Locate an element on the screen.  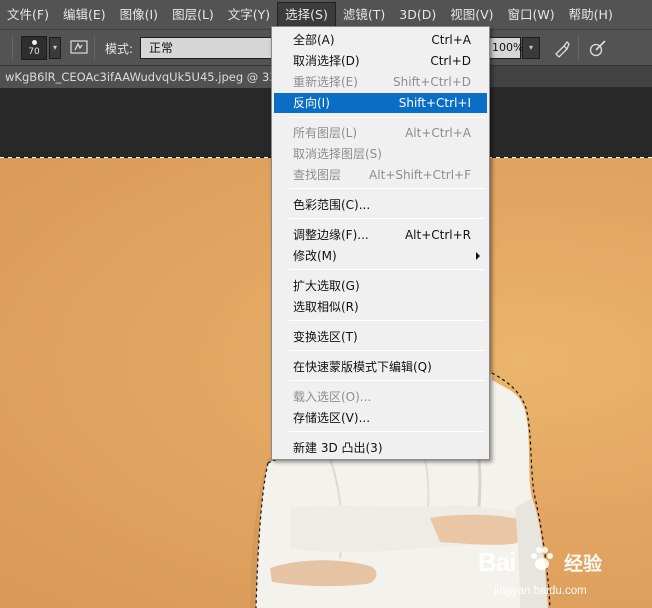
menu-item-label: 修改(M) is located at coordinates (315, 256).